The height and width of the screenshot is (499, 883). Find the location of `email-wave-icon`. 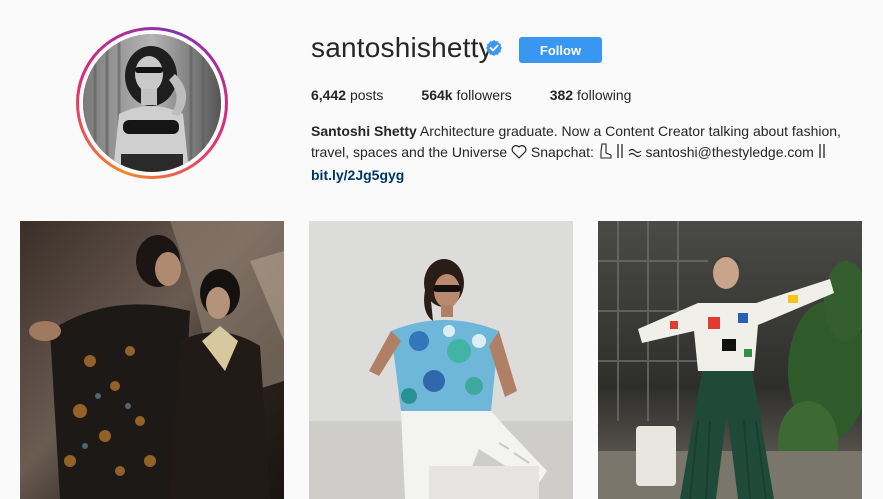

email-wave-icon is located at coordinates (635, 154).